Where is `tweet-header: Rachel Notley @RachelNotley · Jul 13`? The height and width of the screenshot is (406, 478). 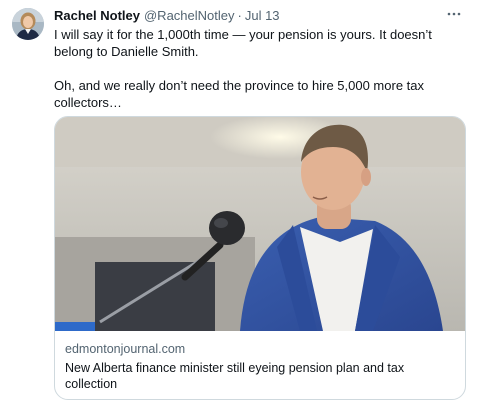
tweet-header: Rachel Notley @RachelNotley · Jul 13 is located at coordinates (260, 16).